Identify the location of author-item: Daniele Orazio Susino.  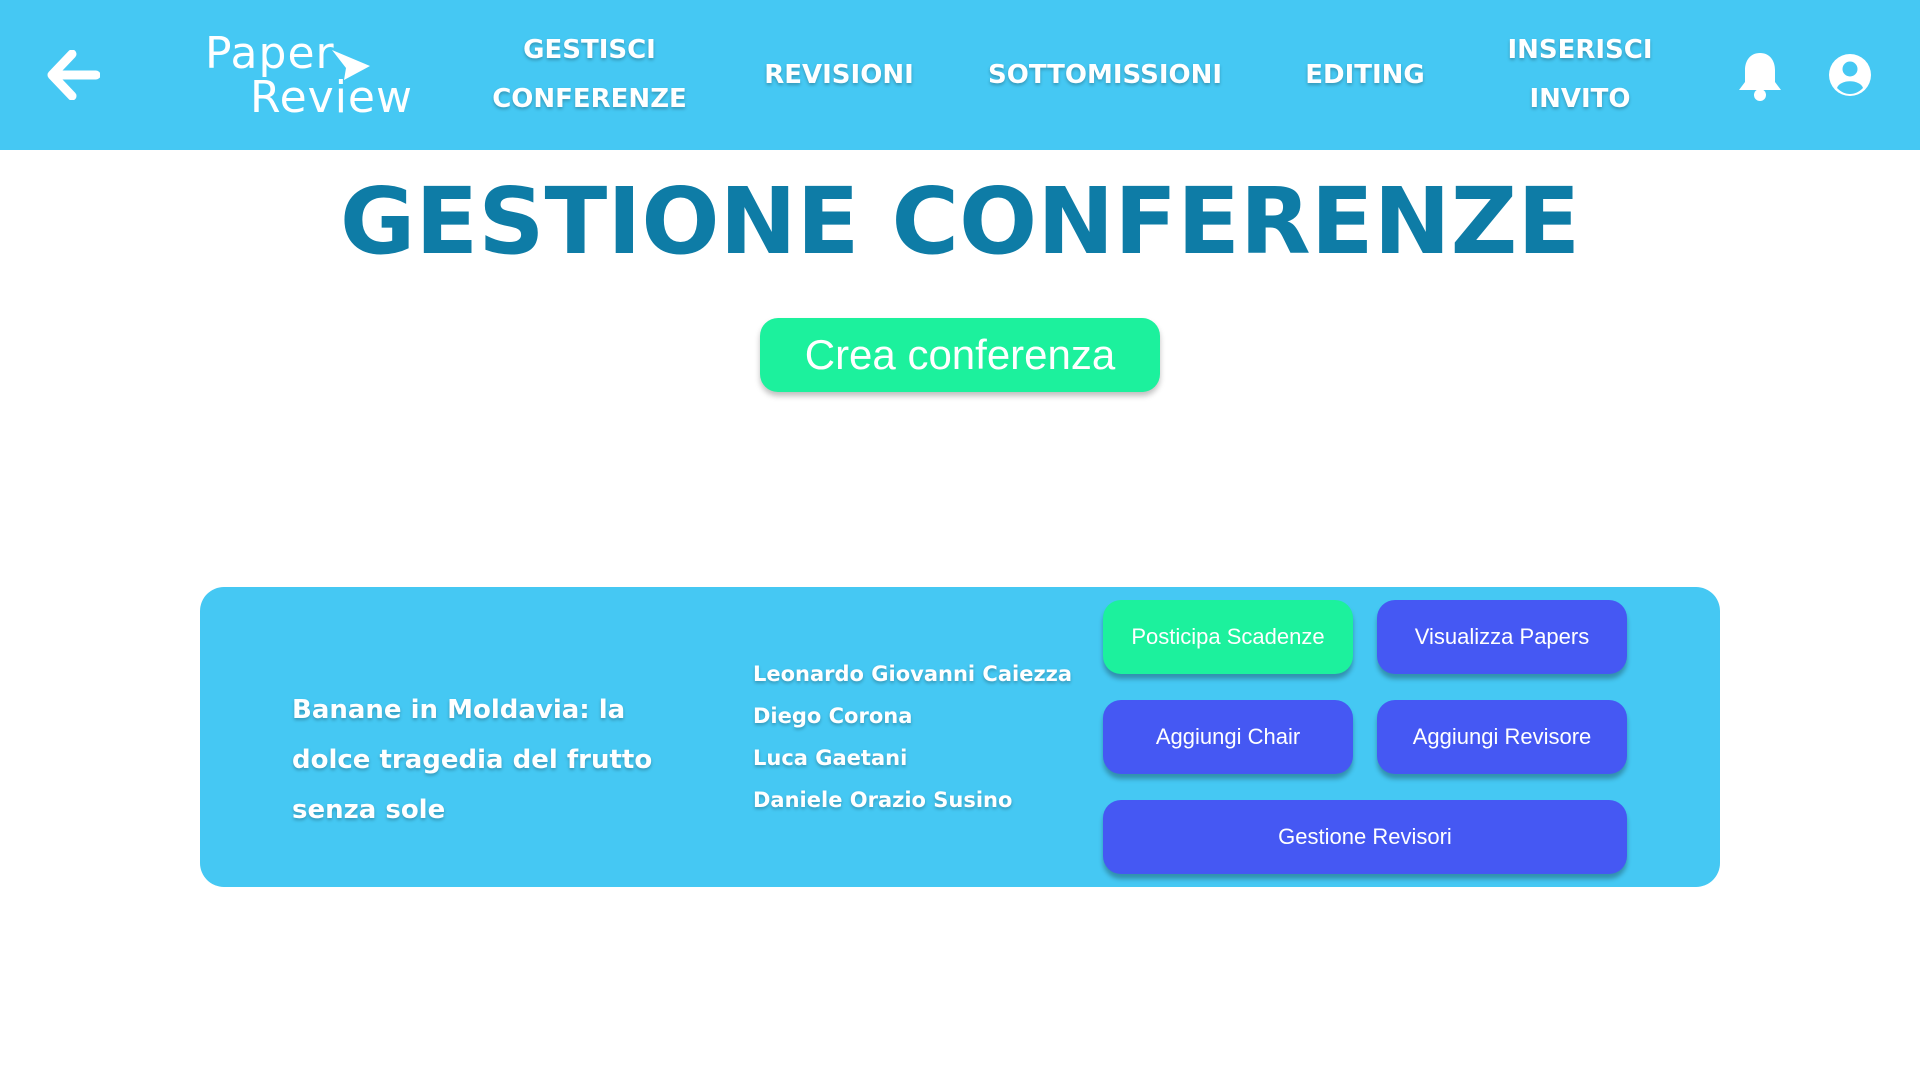
(883, 800).